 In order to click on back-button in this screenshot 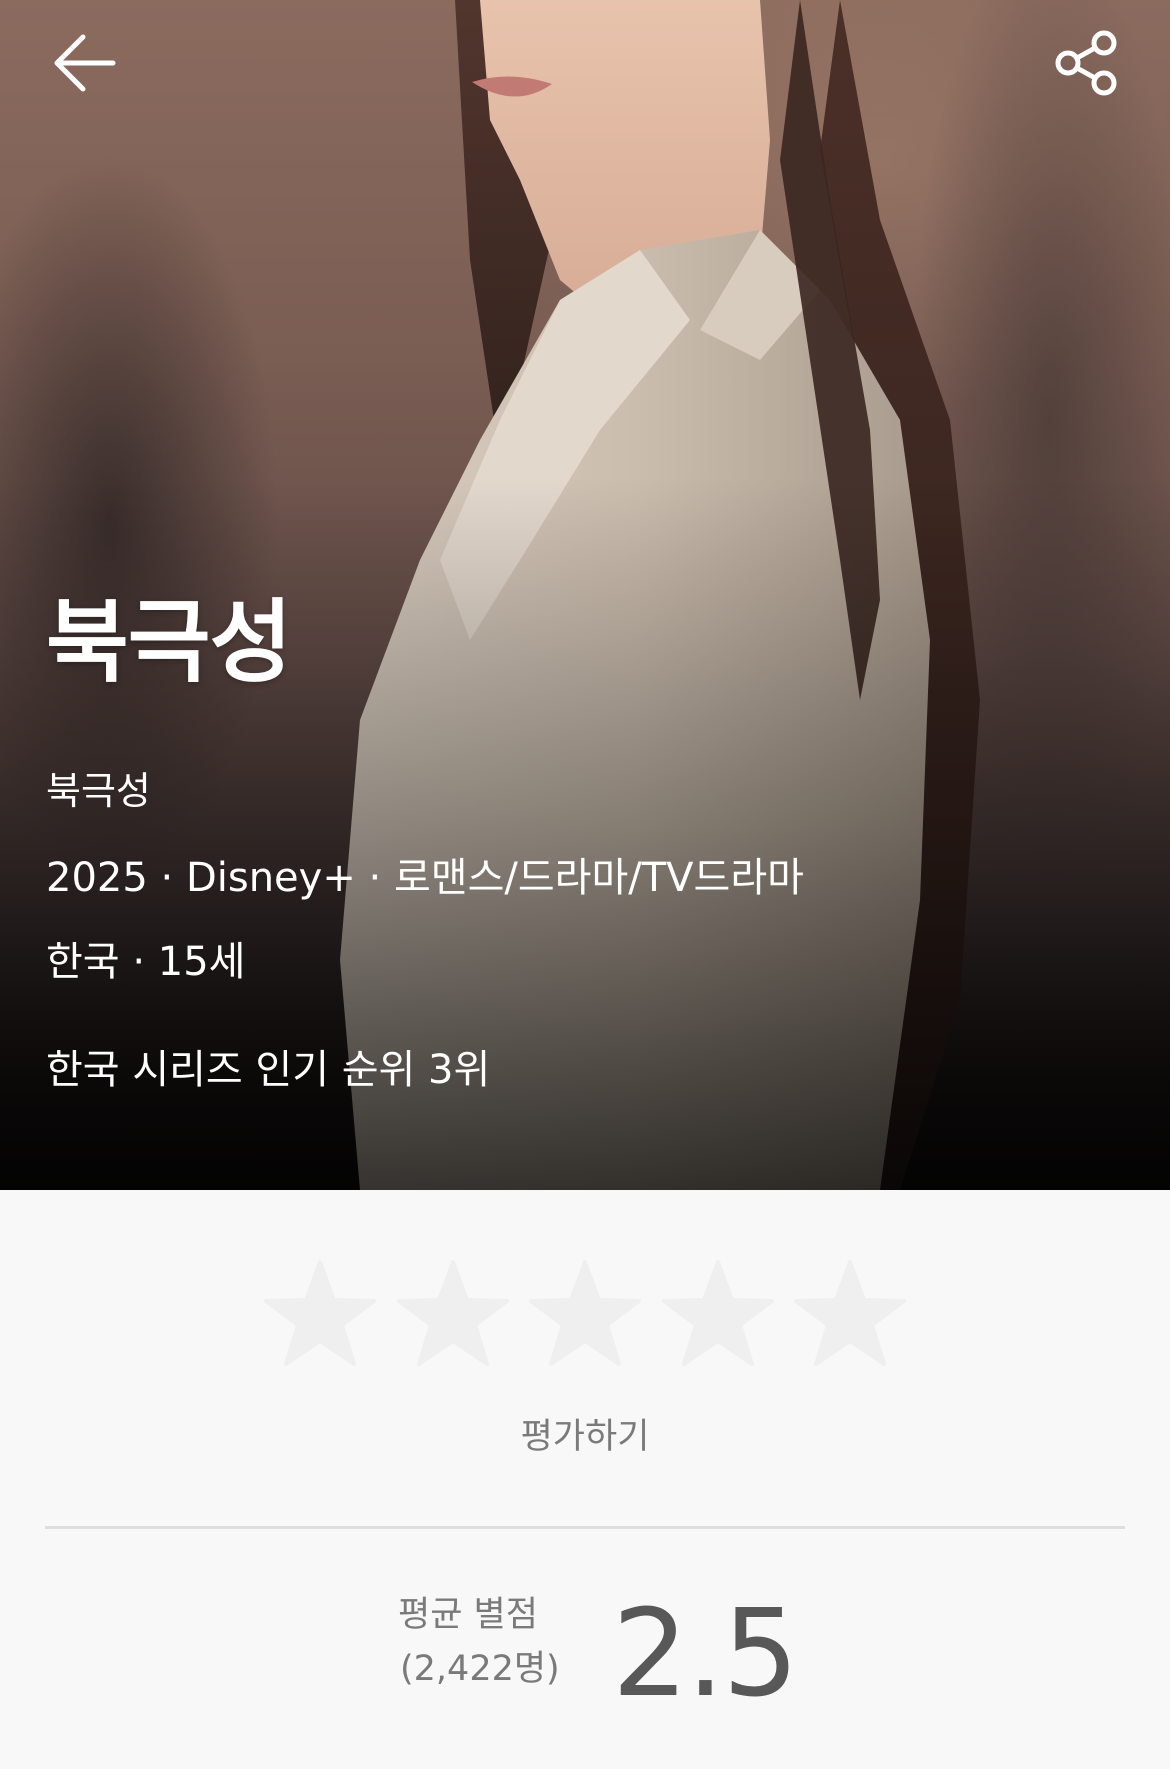, I will do `click(85, 63)`.